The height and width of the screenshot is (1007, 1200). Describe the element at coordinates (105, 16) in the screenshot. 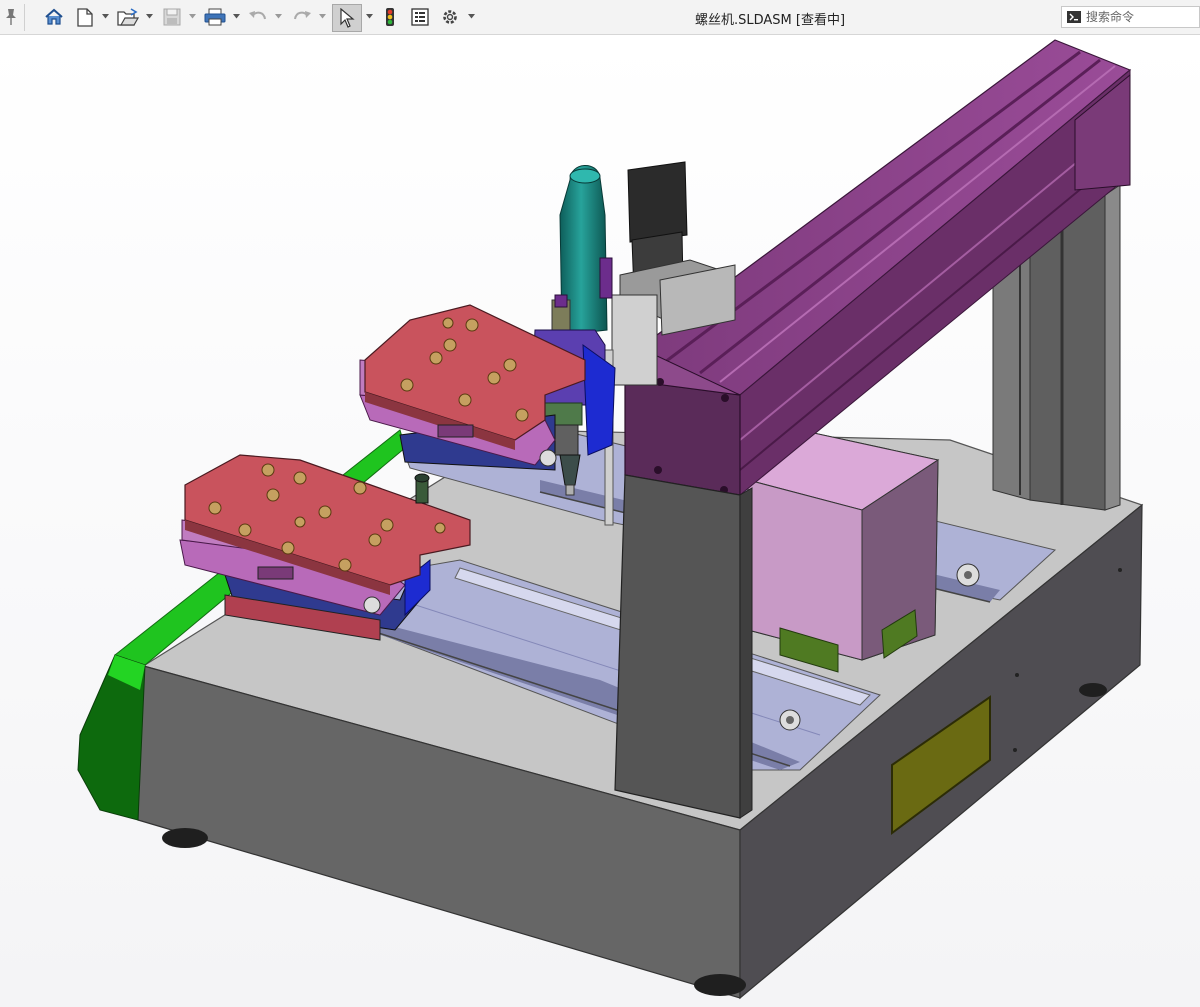

I see `new-dropdown-chevron-down-icon` at that location.